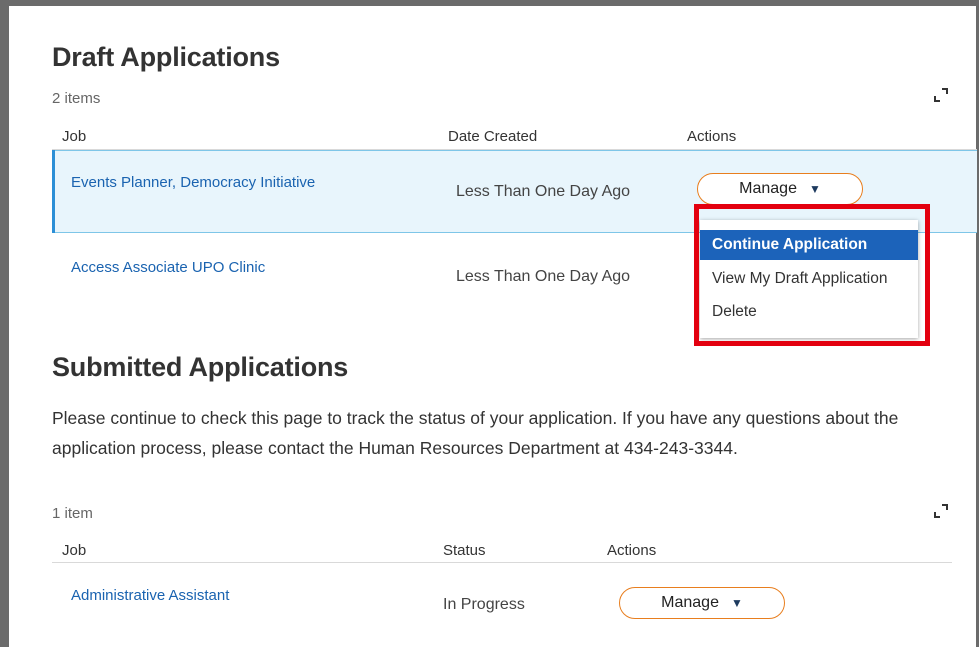 The image size is (979, 647). What do you see at coordinates (484, 604) in the screenshot?
I see `status-cell: In Progress` at bounding box center [484, 604].